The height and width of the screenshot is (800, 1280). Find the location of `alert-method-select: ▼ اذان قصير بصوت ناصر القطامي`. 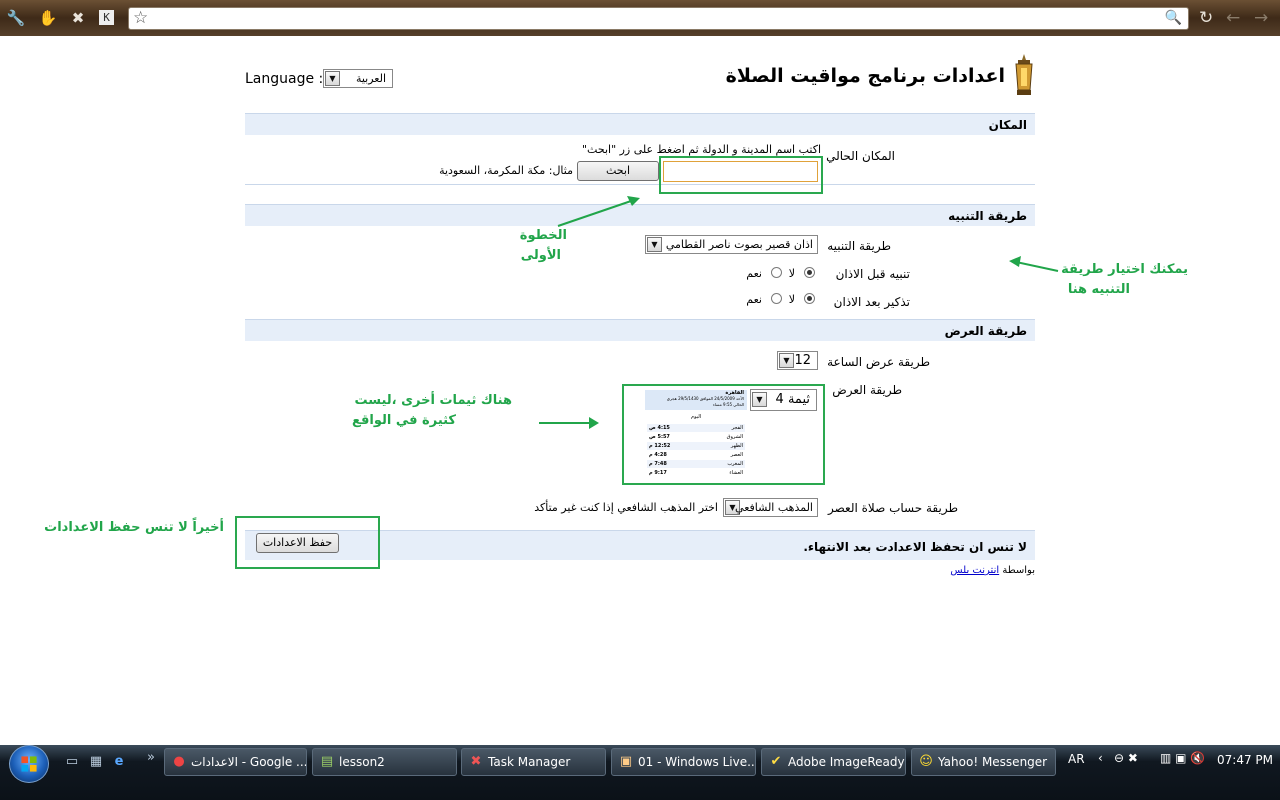

alert-method-select: ▼ اذان قصير بصوت ناصر القطامي is located at coordinates (731, 244).